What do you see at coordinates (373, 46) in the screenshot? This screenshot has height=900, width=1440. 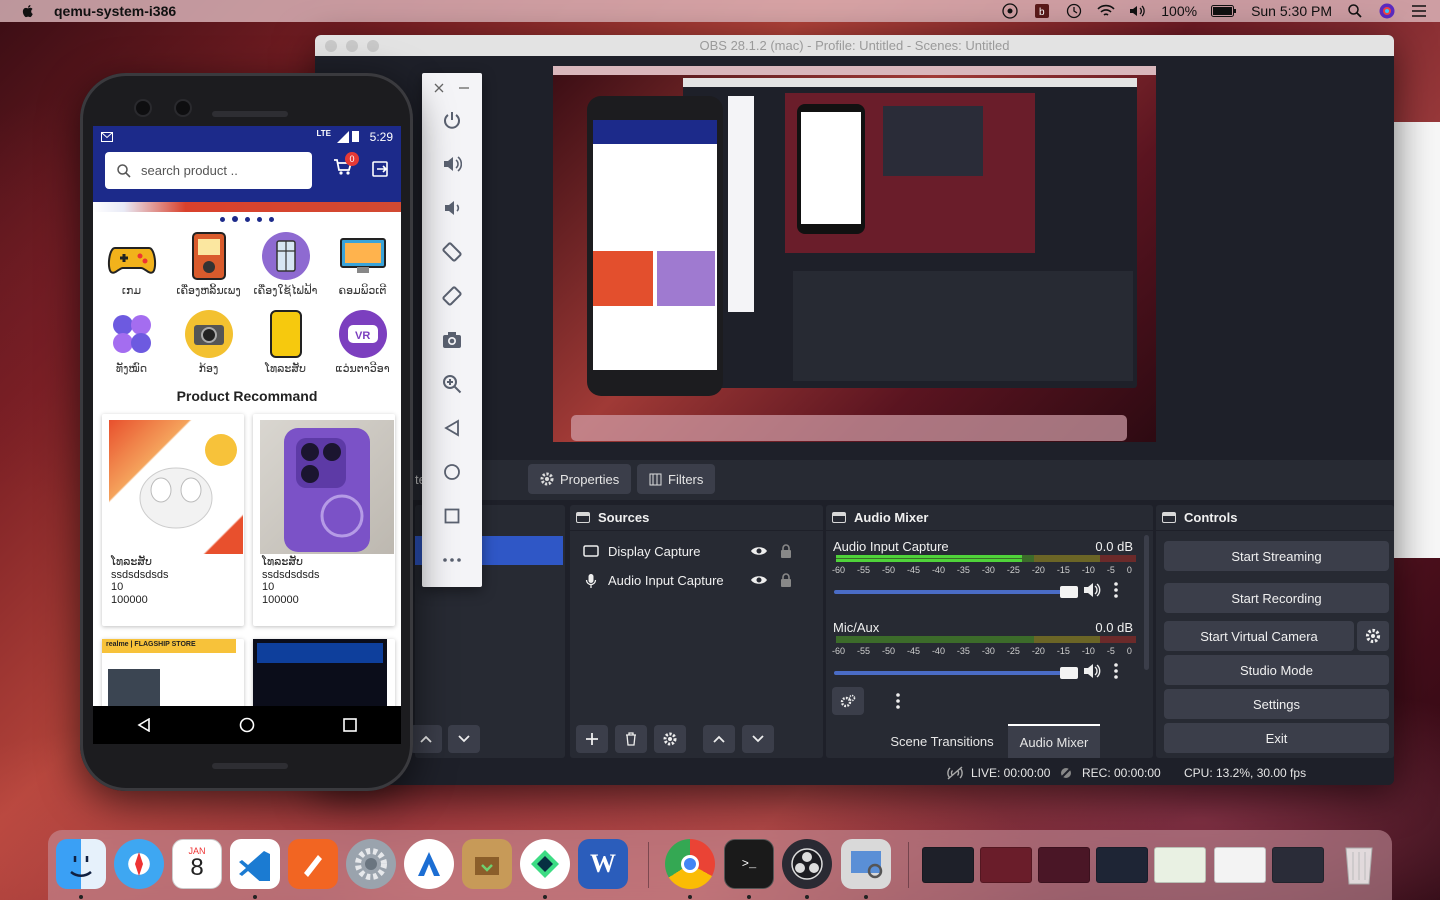 I see `zoom-window-button` at bounding box center [373, 46].